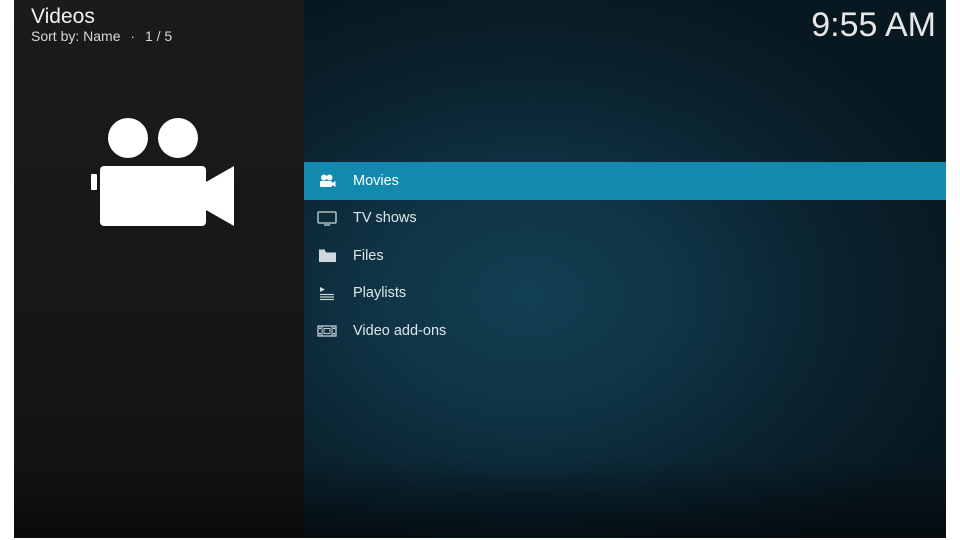  Describe the element at coordinates (873, 25) in the screenshot. I see `clock: 9:55 AM` at that location.